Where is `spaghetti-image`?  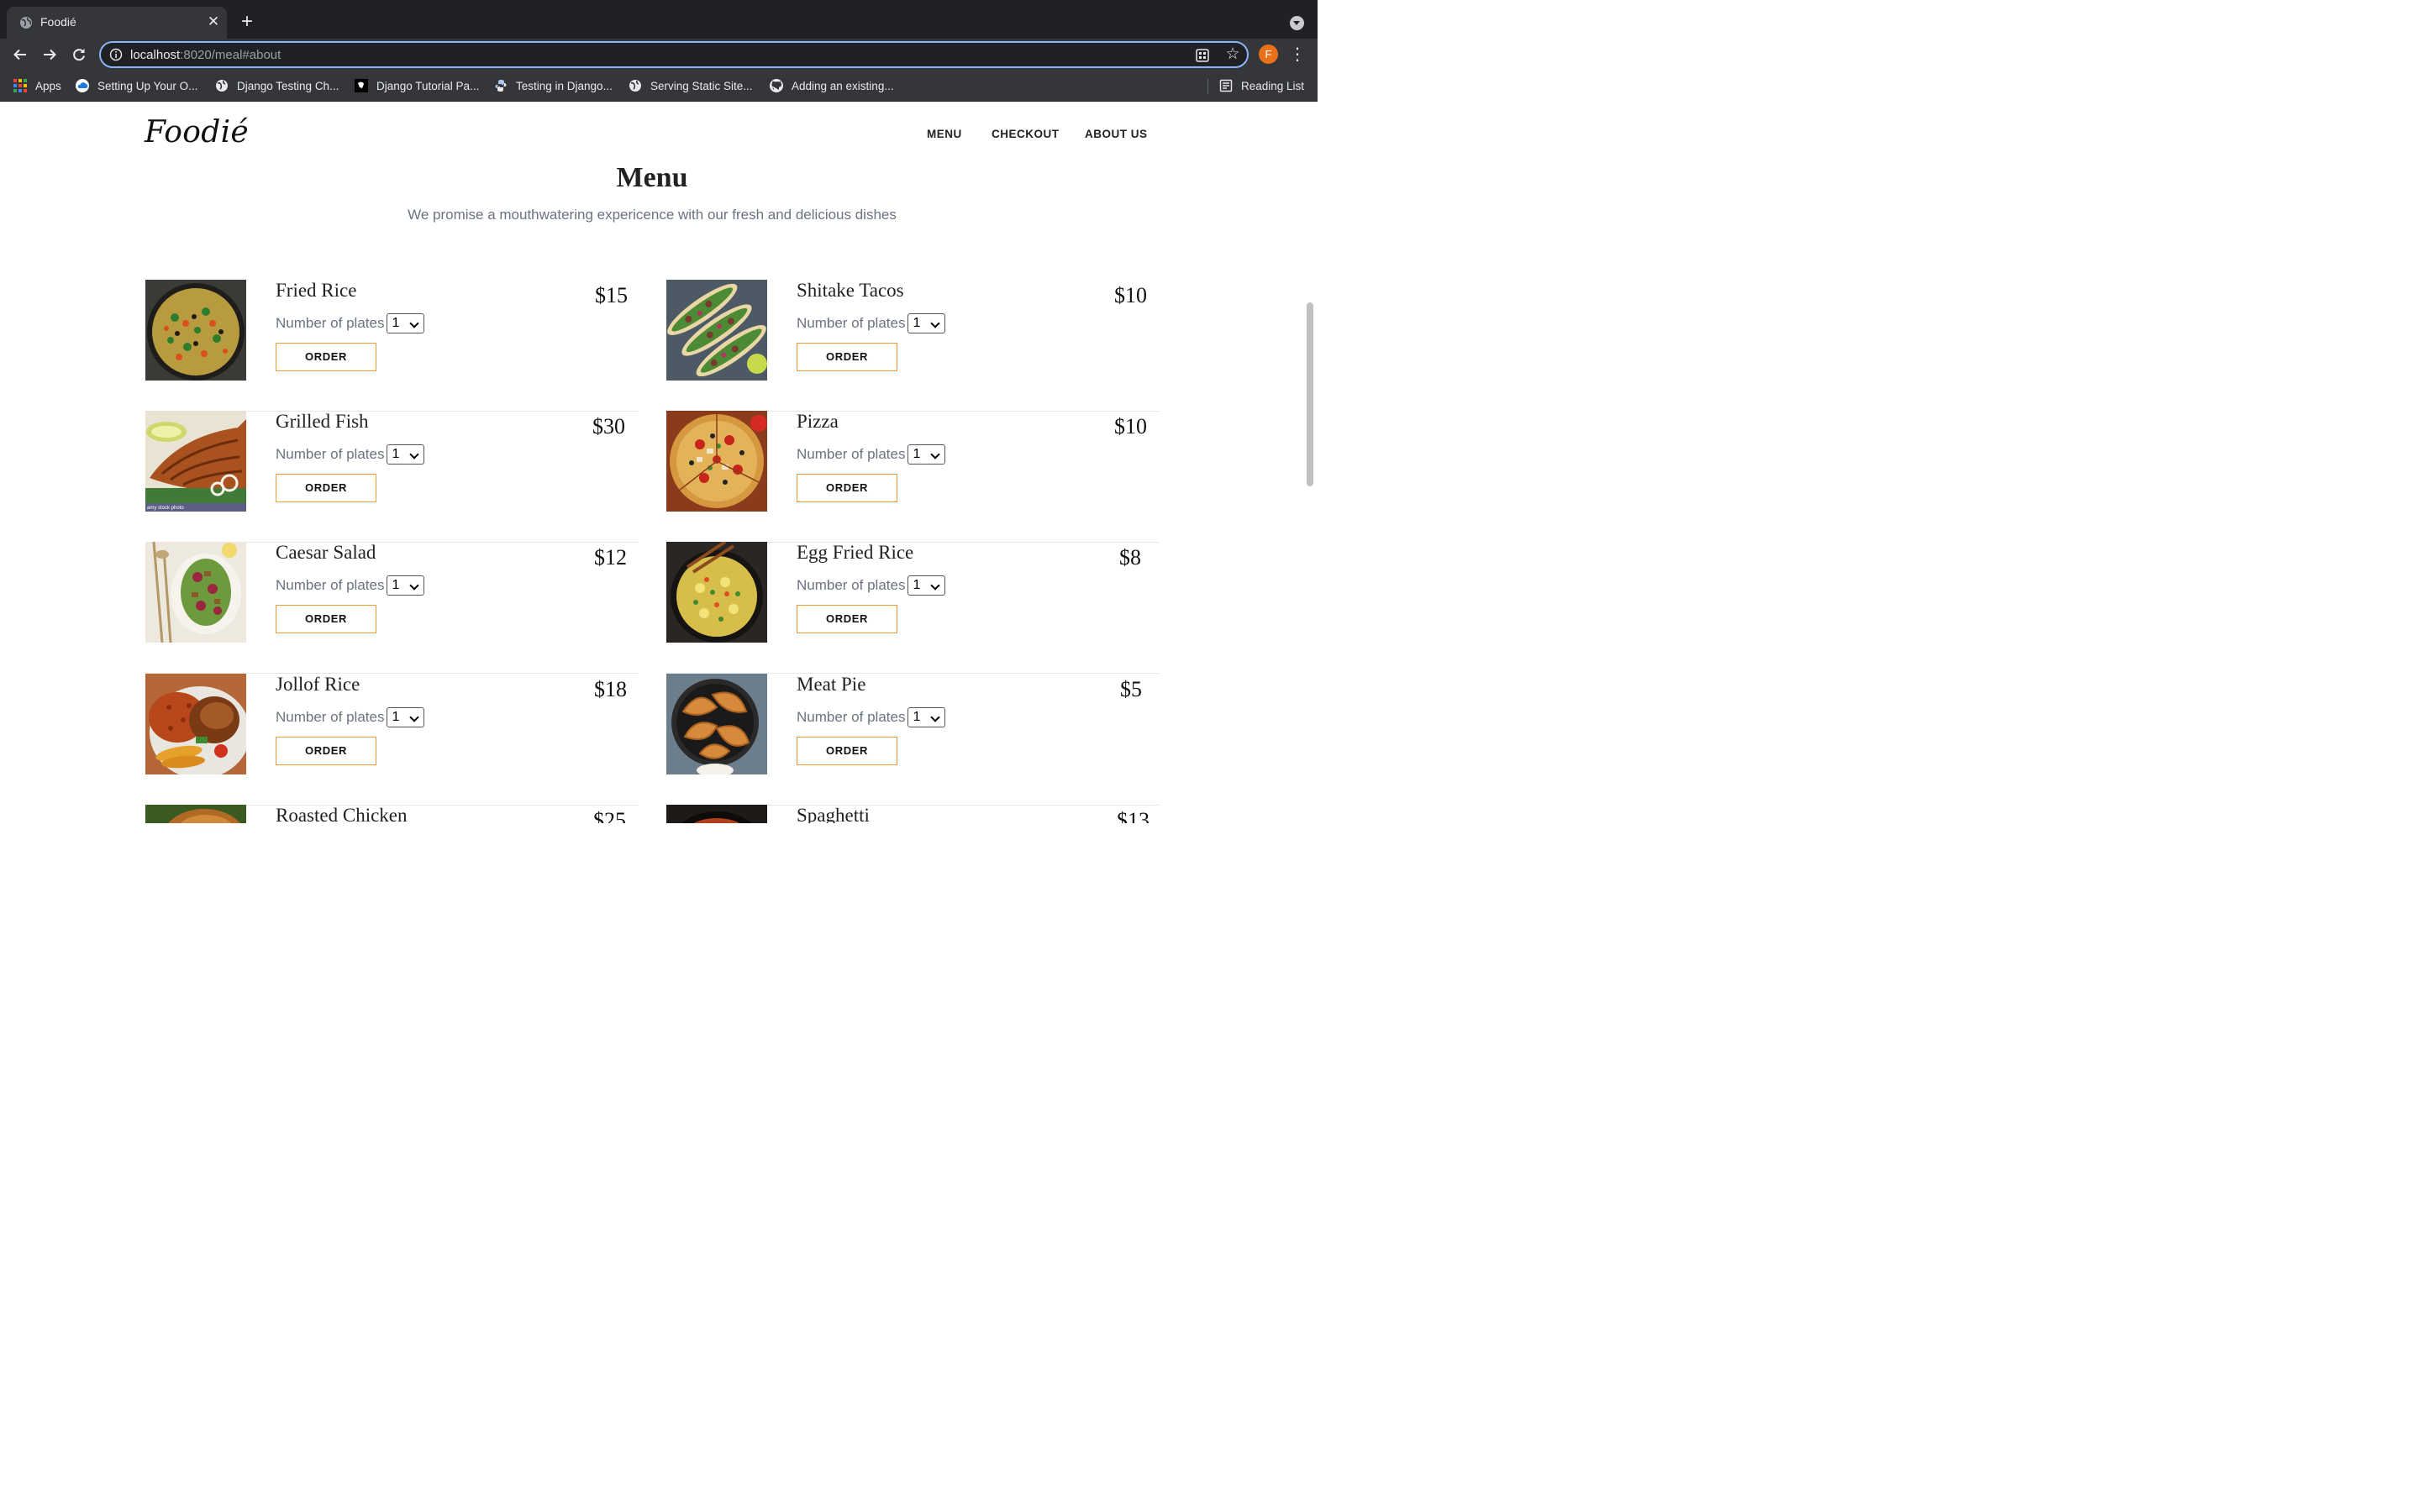
spaghetti-image is located at coordinates (717, 814).